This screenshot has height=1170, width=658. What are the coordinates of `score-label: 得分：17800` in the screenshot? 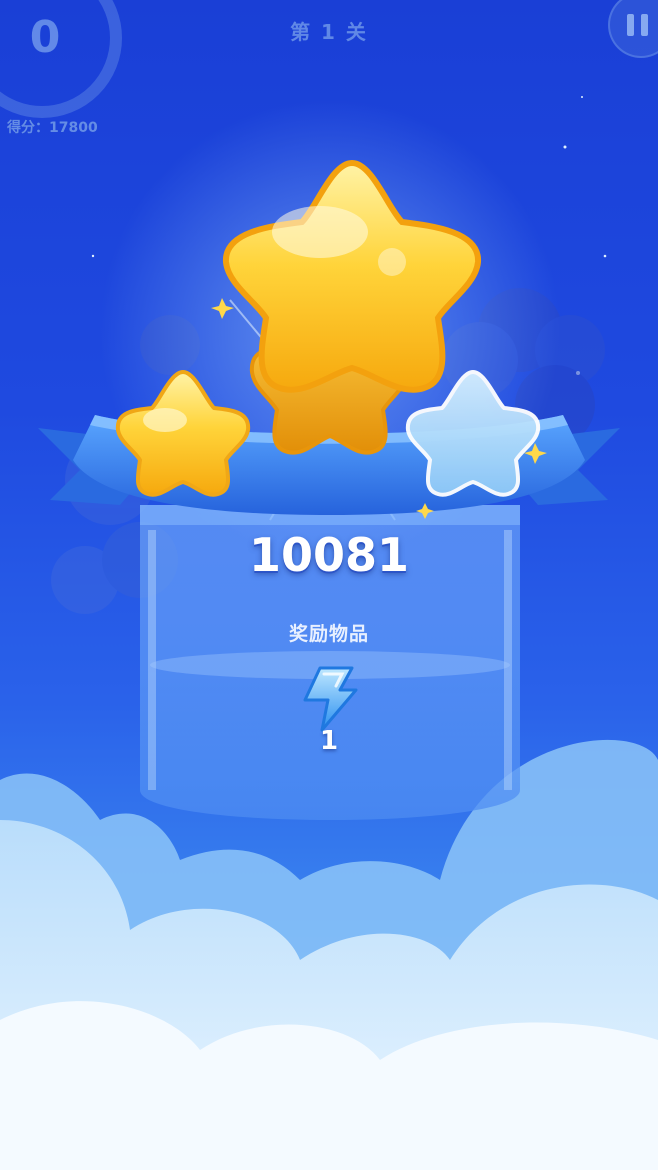 It's located at (52, 128).